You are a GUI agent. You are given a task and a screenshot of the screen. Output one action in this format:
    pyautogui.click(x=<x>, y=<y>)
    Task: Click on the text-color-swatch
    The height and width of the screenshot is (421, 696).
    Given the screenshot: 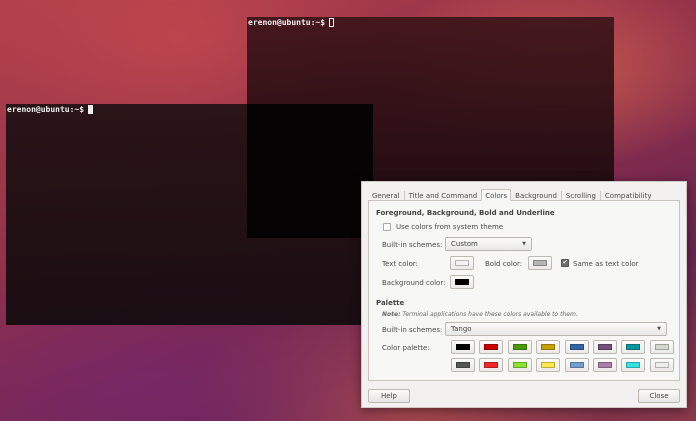 What is the action you would take?
    pyautogui.click(x=462, y=263)
    